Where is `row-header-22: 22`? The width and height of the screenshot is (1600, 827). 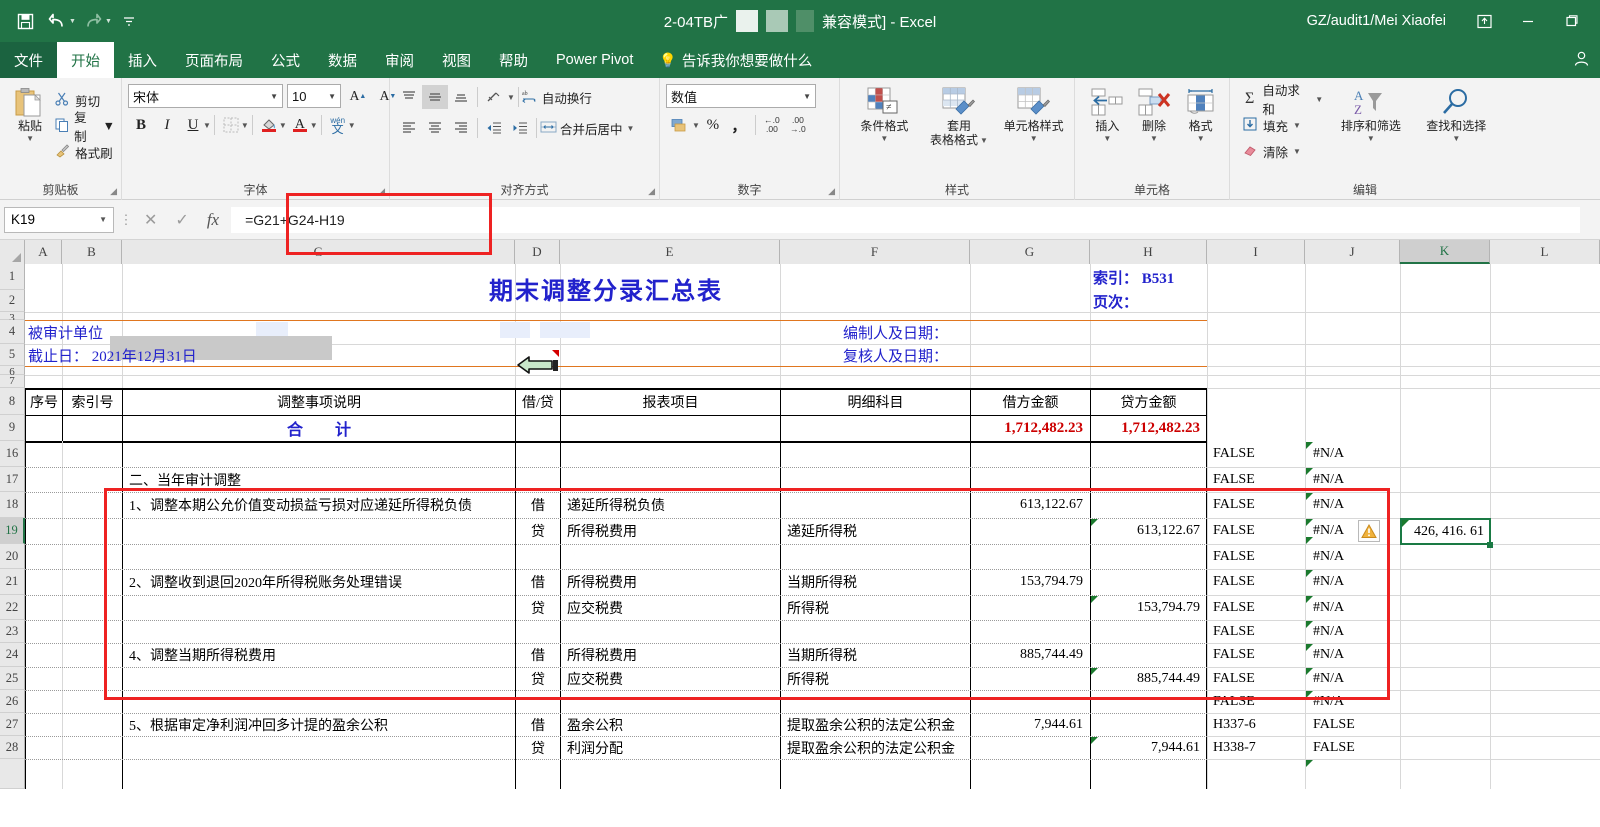 row-header-22: 22 is located at coordinates (12, 607).